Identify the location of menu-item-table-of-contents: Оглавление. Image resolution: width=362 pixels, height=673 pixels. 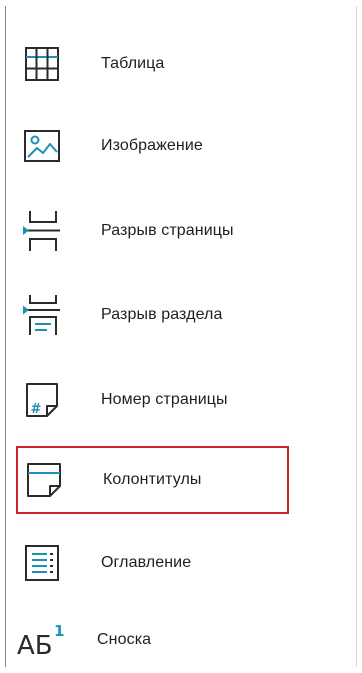
(174, 563).